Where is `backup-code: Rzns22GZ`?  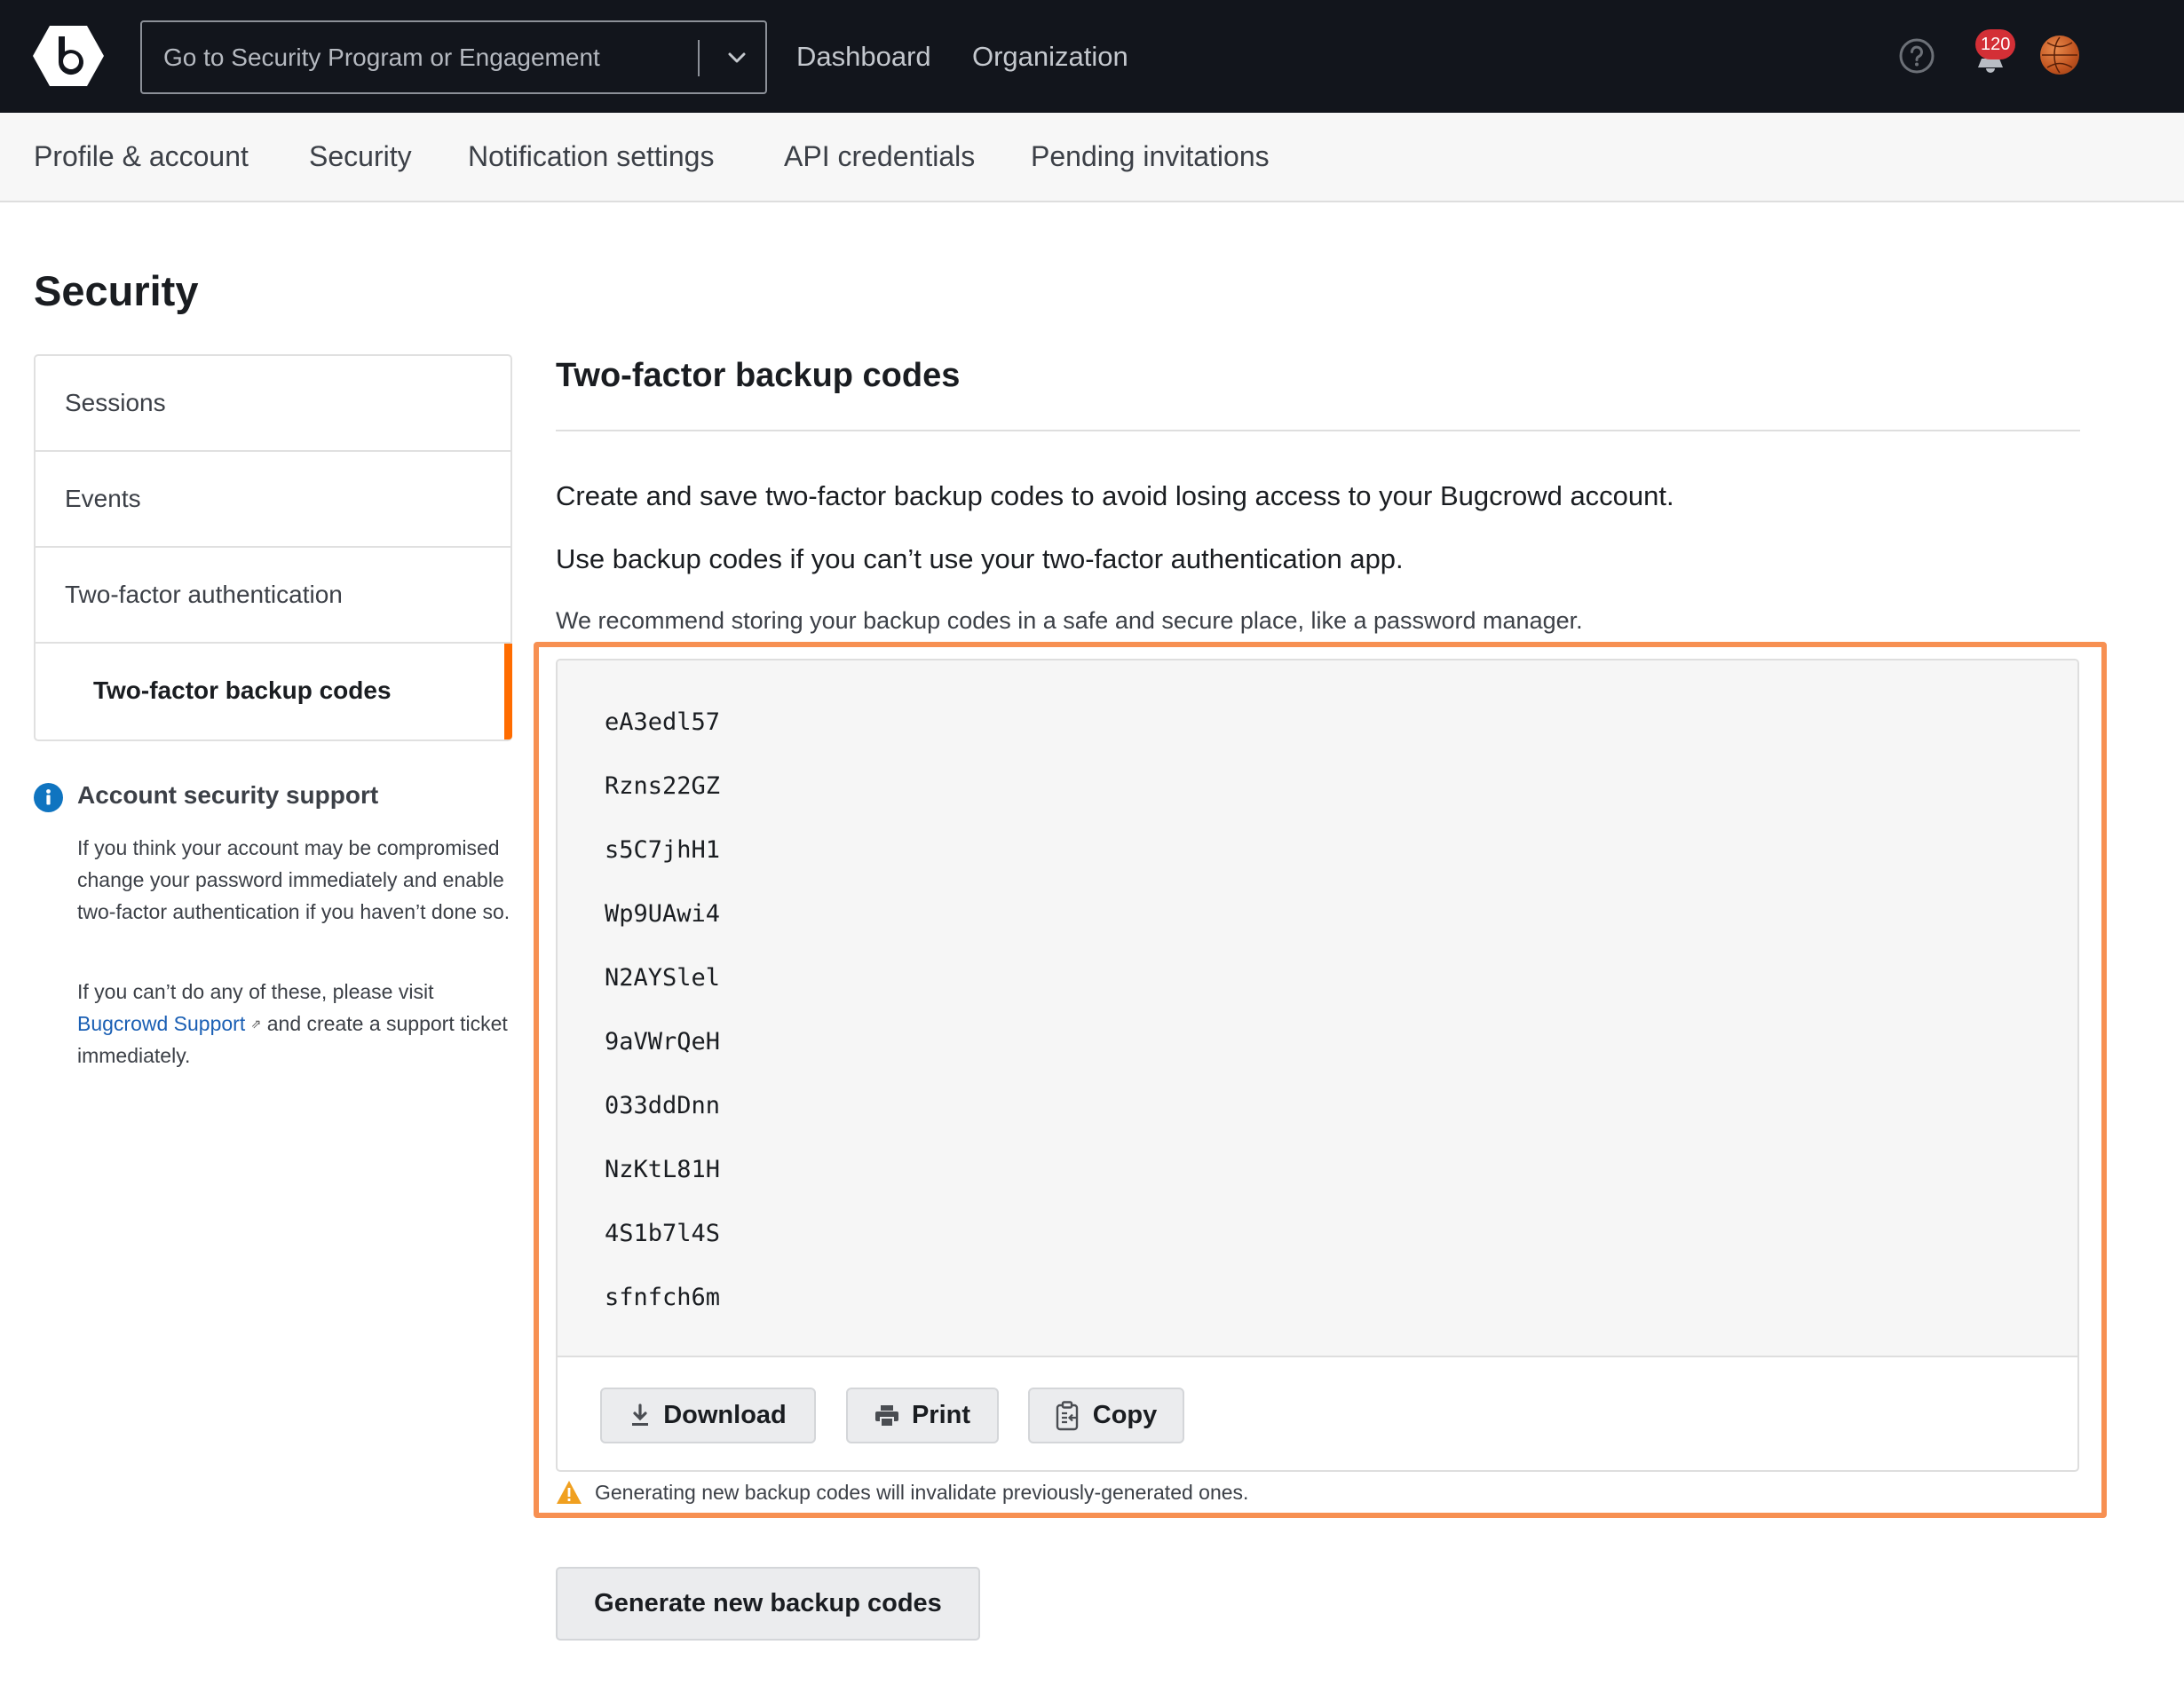 backup-code: Rzns22GZ is located at coordinates (663, 786).